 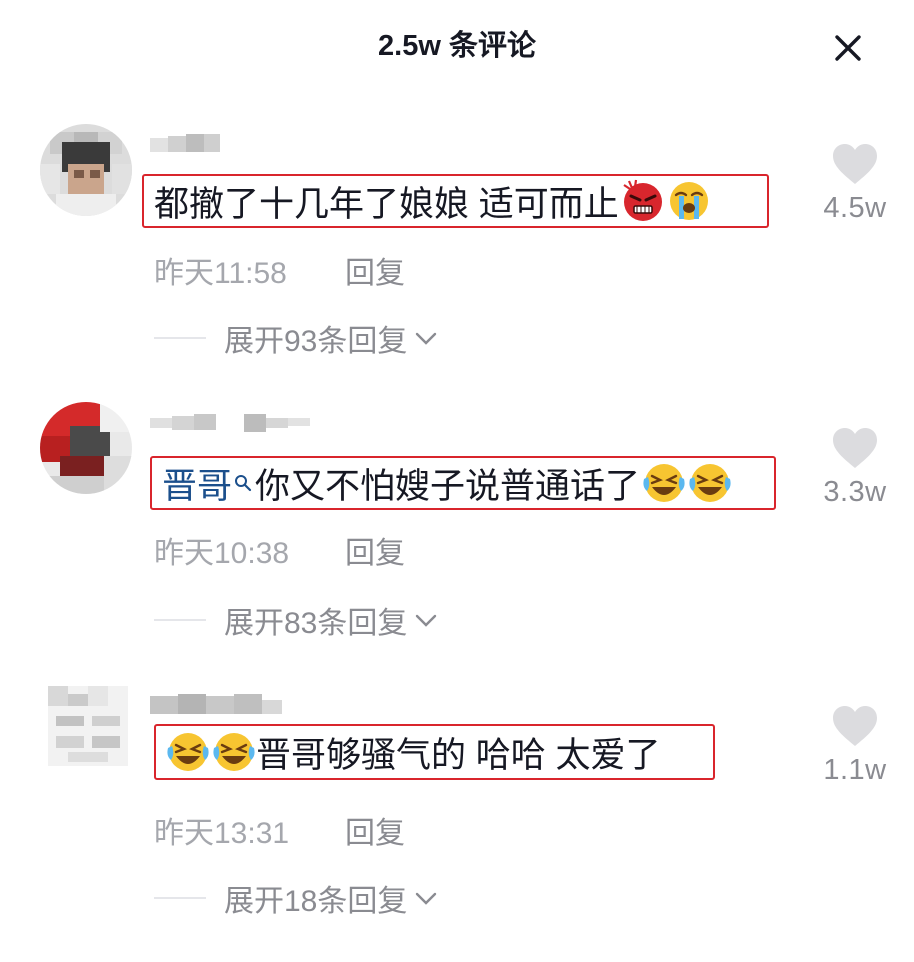 I want to click on close-icon, so click(x=848, y=48).